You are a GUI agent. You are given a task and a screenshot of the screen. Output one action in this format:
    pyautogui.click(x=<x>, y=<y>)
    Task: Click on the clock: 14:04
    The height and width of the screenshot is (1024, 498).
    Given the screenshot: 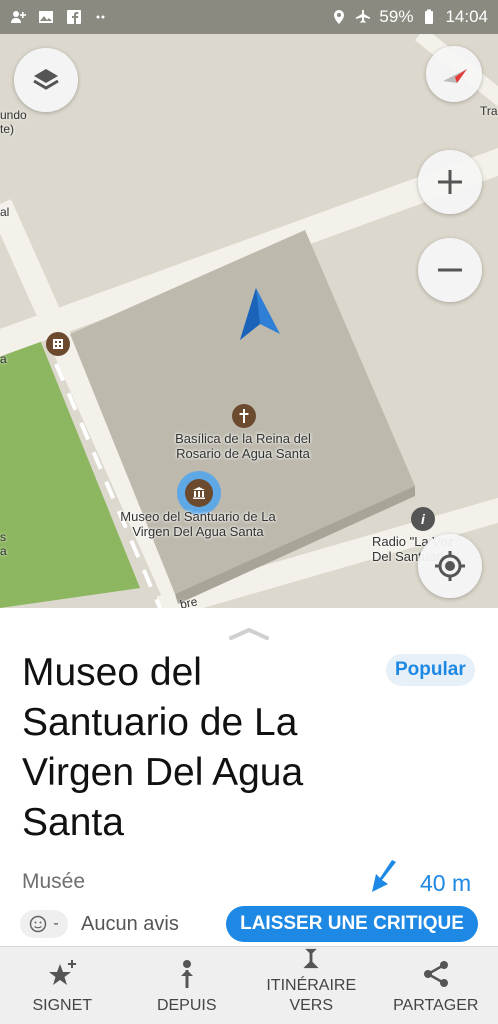 What is the action you would take?
    pyautogui.click(x=466, y=16)
    